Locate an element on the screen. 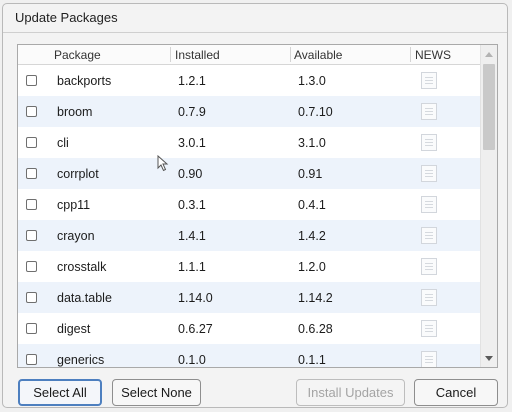  package-name: corrplot is located at coordinates (78, 174).